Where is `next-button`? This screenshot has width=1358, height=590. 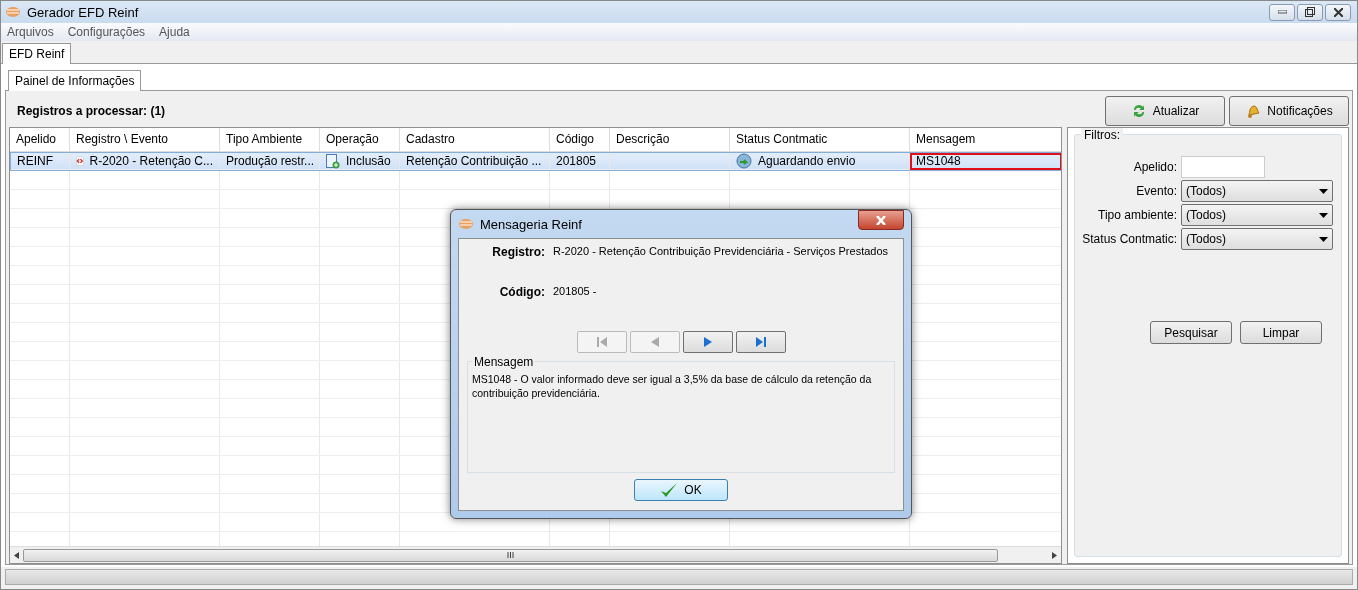 next-button is located at coordinates (707, 342).